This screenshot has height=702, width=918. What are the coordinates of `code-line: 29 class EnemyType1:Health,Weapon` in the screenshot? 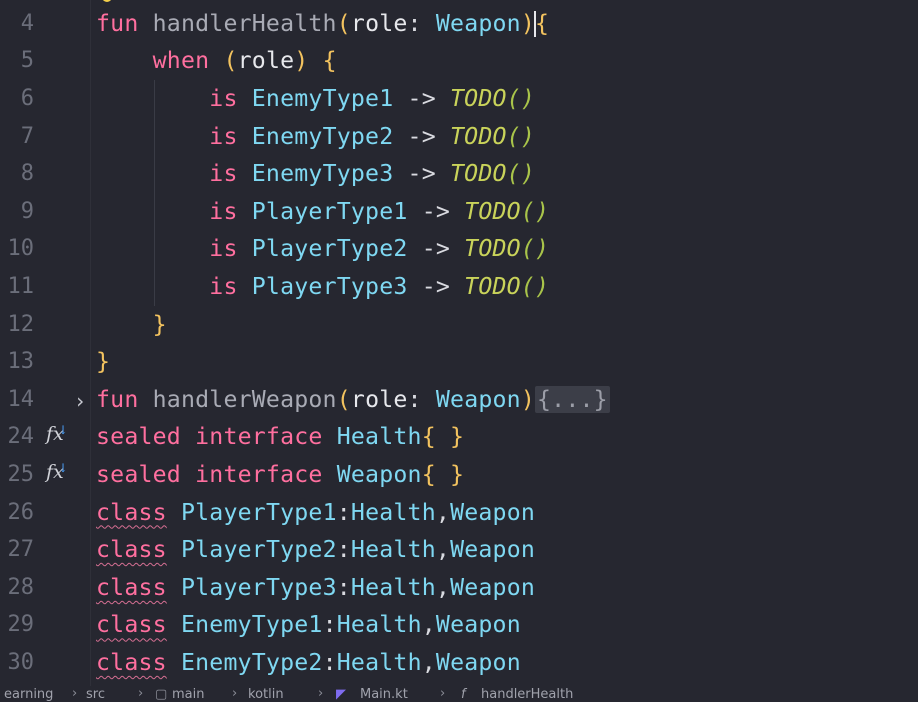 It's located at (459, 625).